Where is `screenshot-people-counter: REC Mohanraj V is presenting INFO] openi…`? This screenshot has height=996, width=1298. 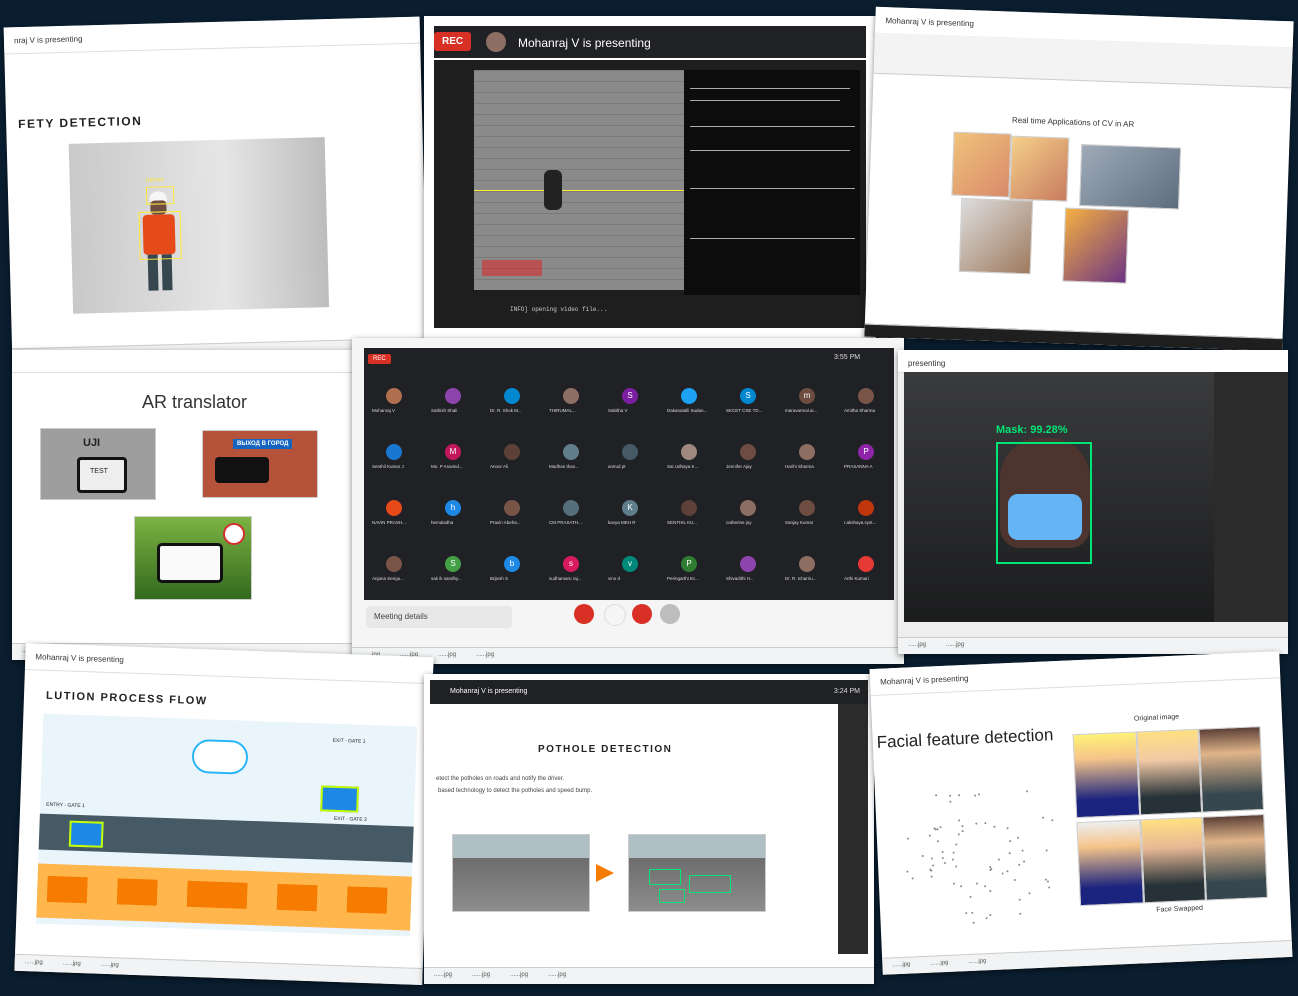
screenshot-people-counter: REC Mohanraj V is presenting INFO] openi… is located at coordinates (650, 177).